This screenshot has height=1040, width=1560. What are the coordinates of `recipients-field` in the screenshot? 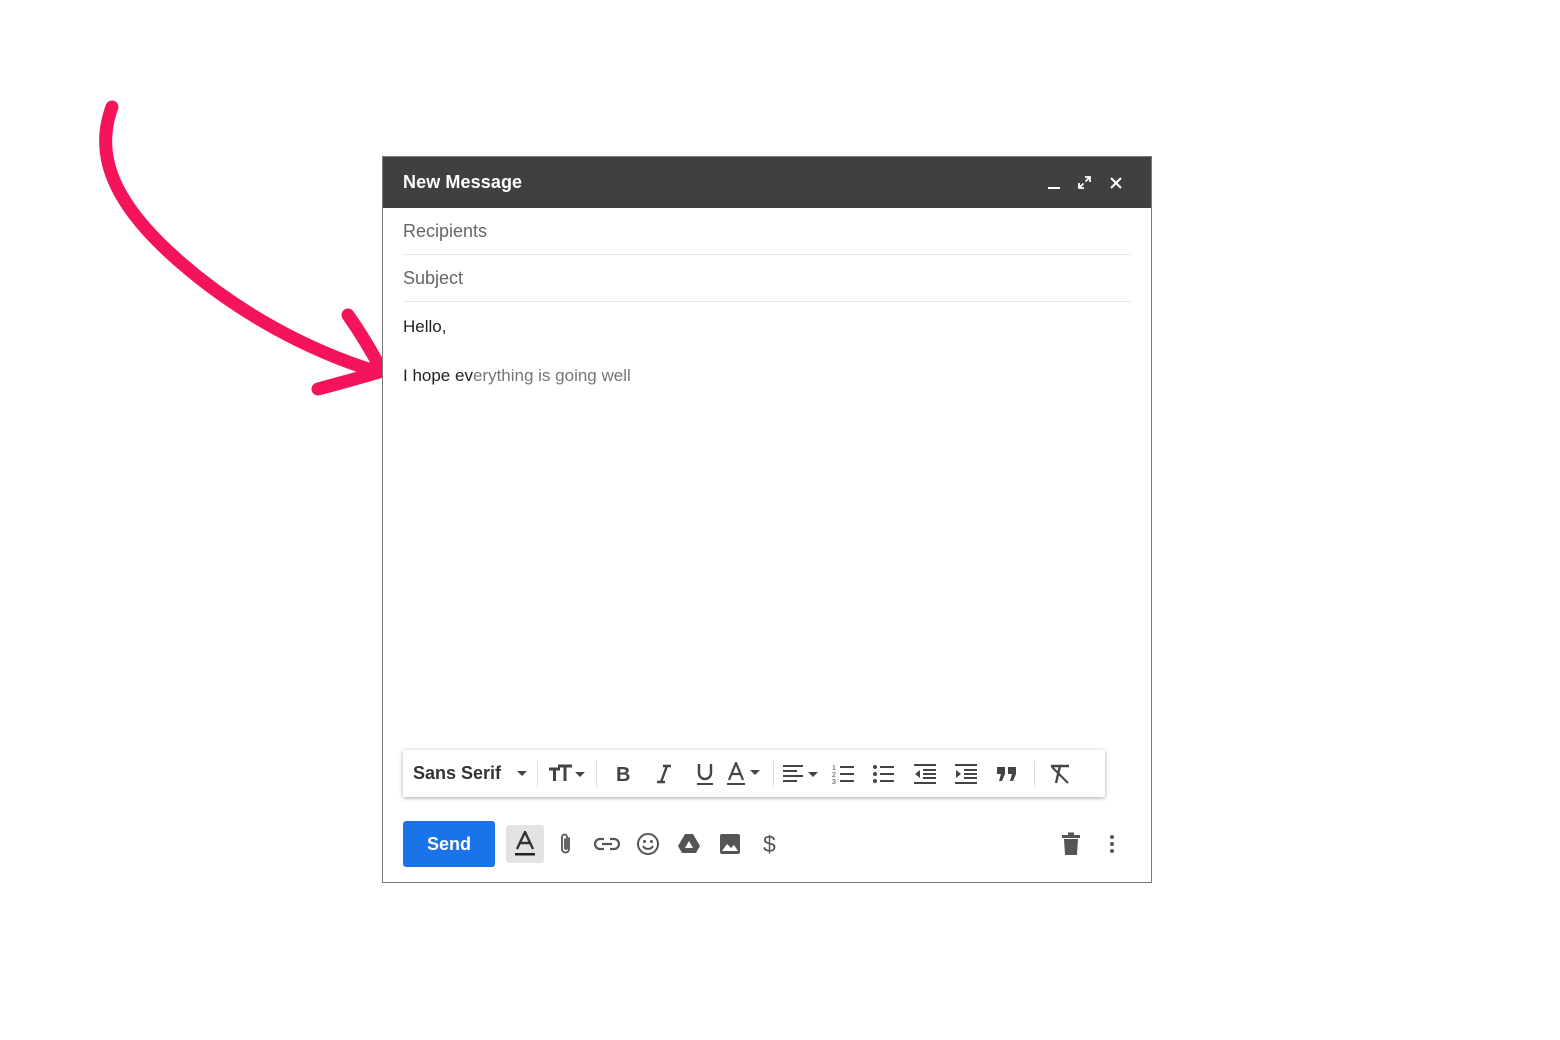 It's located at (767, 231).